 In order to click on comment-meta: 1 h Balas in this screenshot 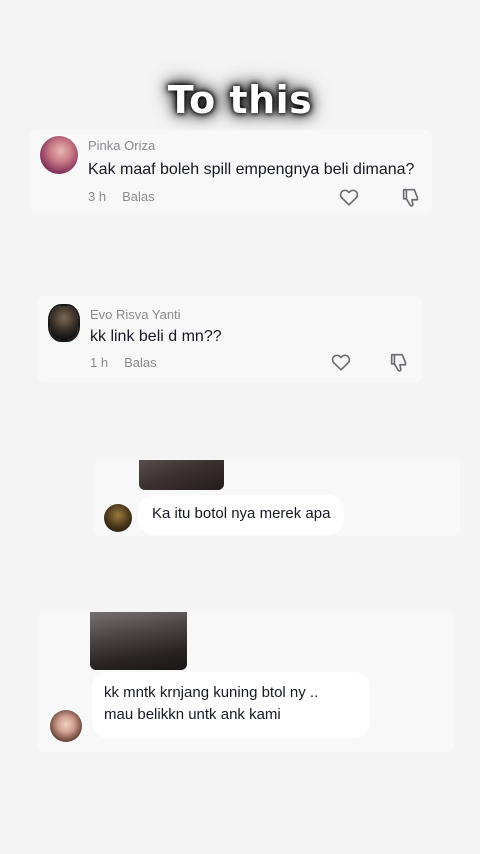, I will do `click(123, 362)`.